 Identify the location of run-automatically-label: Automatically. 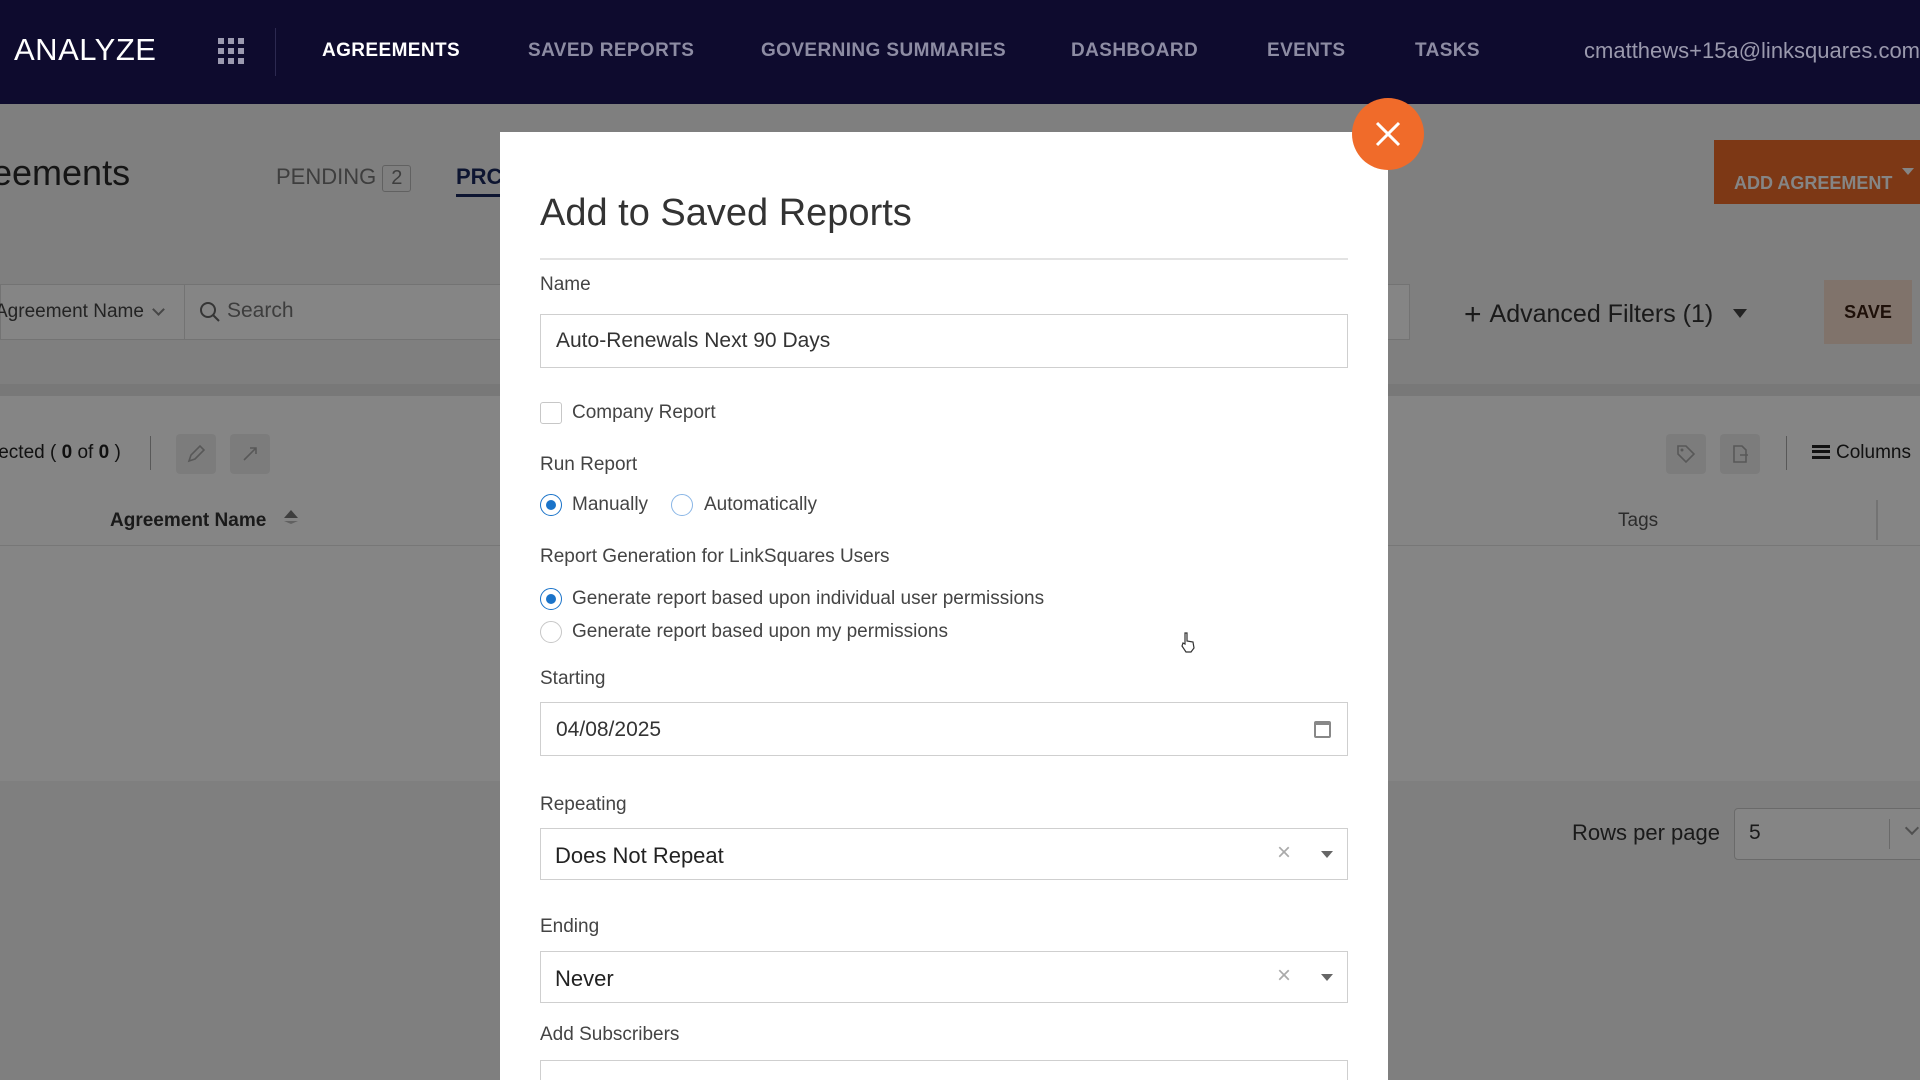
(760, 504).